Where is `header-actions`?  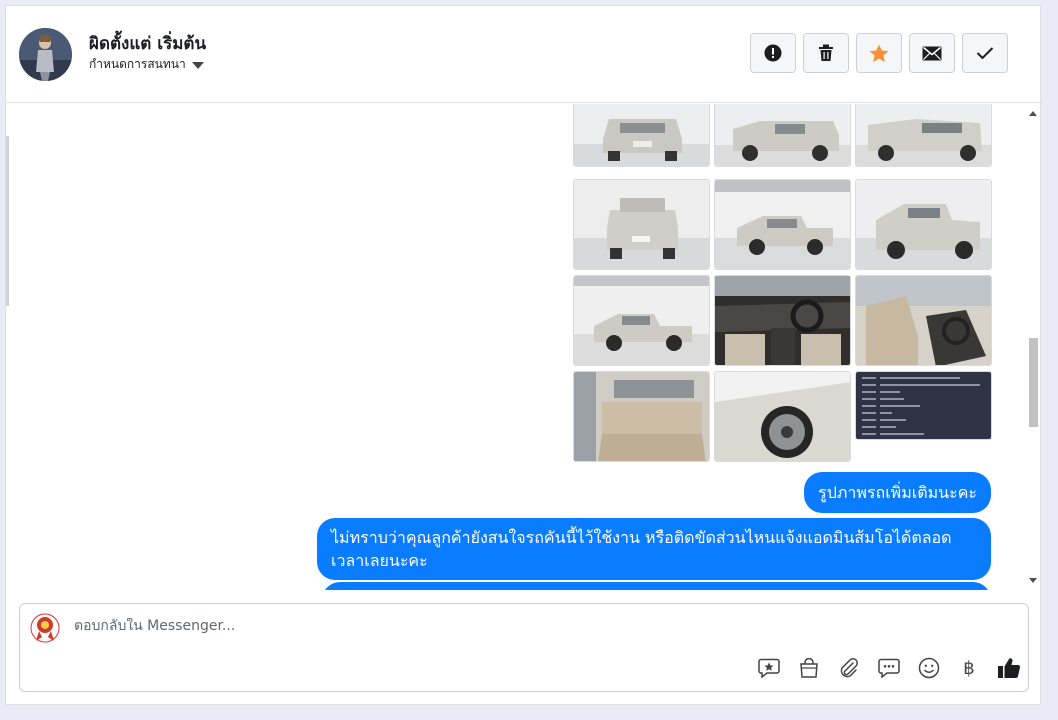 header-actions is located at coordinates (879, 53).